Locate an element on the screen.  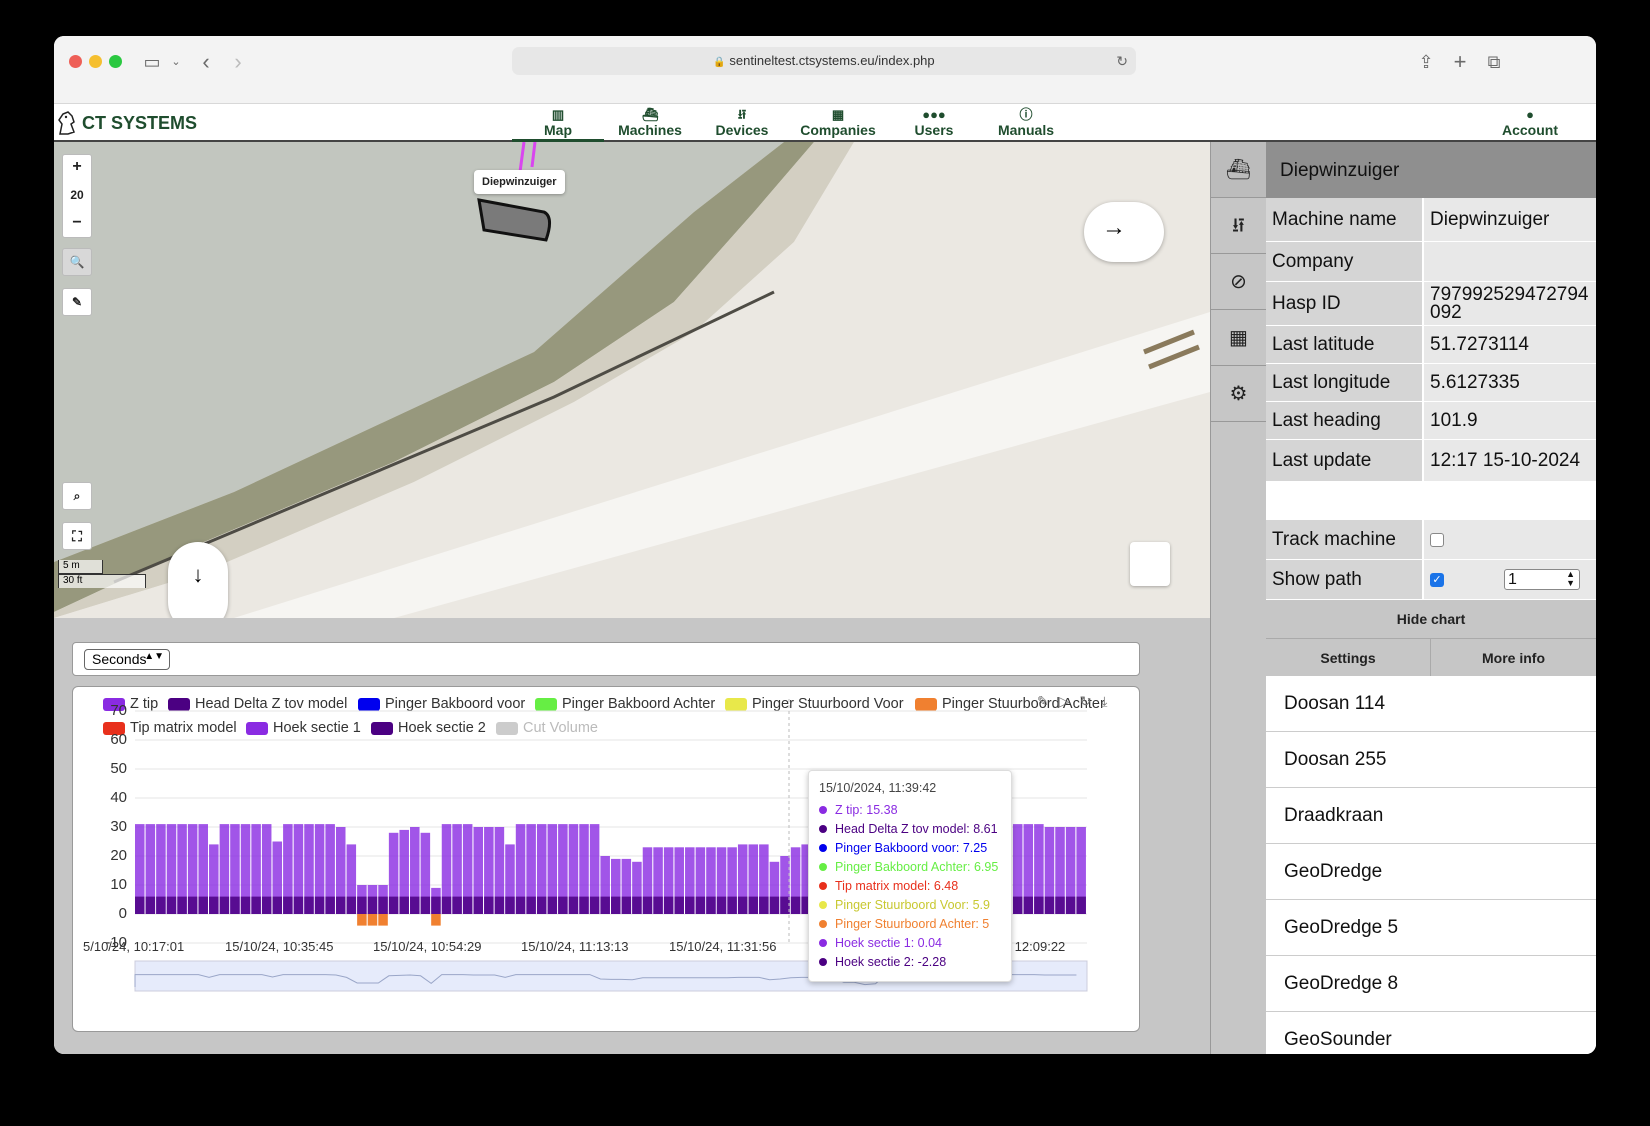
x-tick-label: 15/10/24, 11:13:13 is located at coordinates (575, 946).